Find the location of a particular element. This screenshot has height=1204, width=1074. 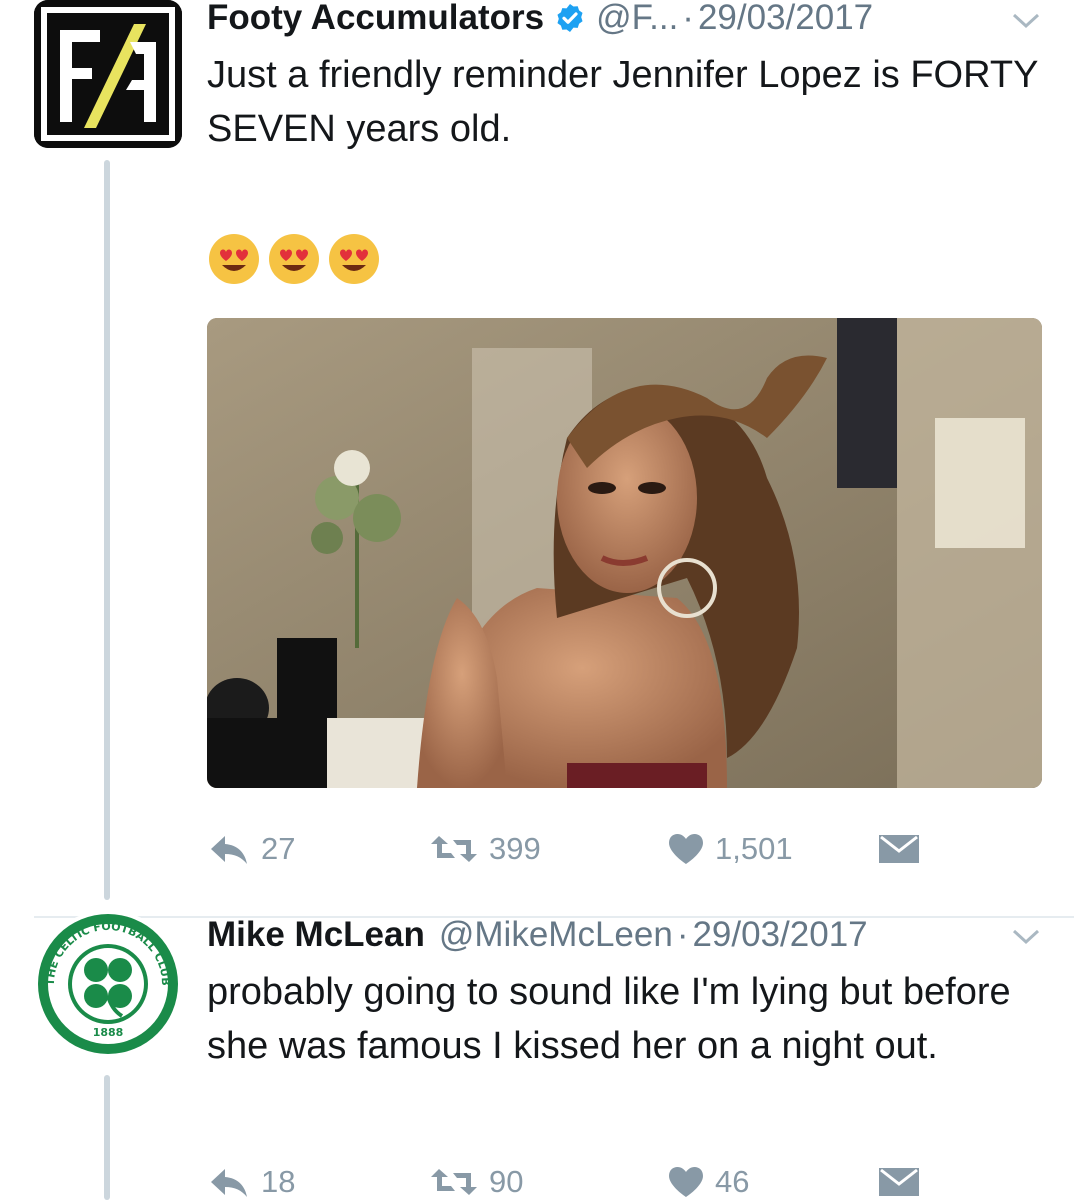

celtic-crest-icon: THE CELTIC FOOTBALL CLUB 1888 is located at coordinates (108, 984).